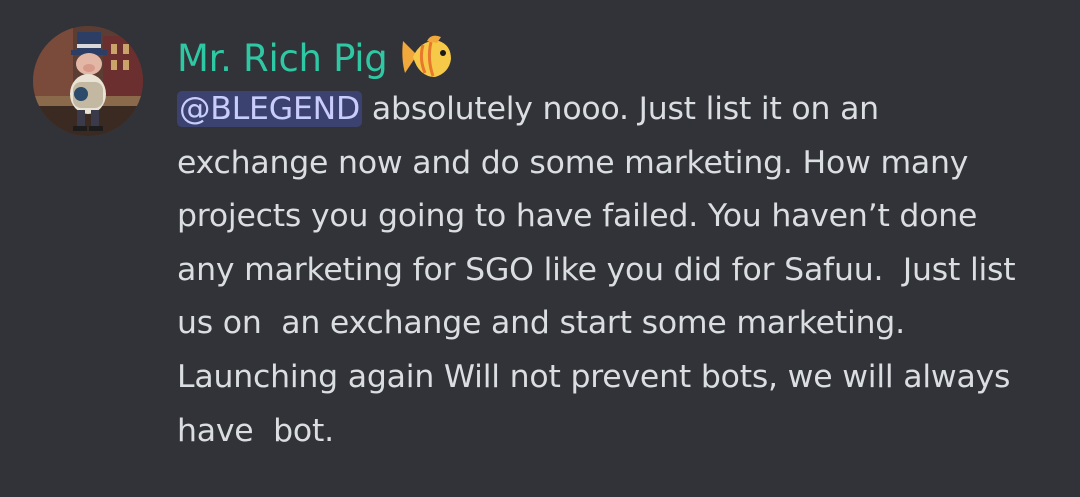 This screenshot has height=497, width=1080. I want to click on tropical-fish-icon, so click(426, 58).